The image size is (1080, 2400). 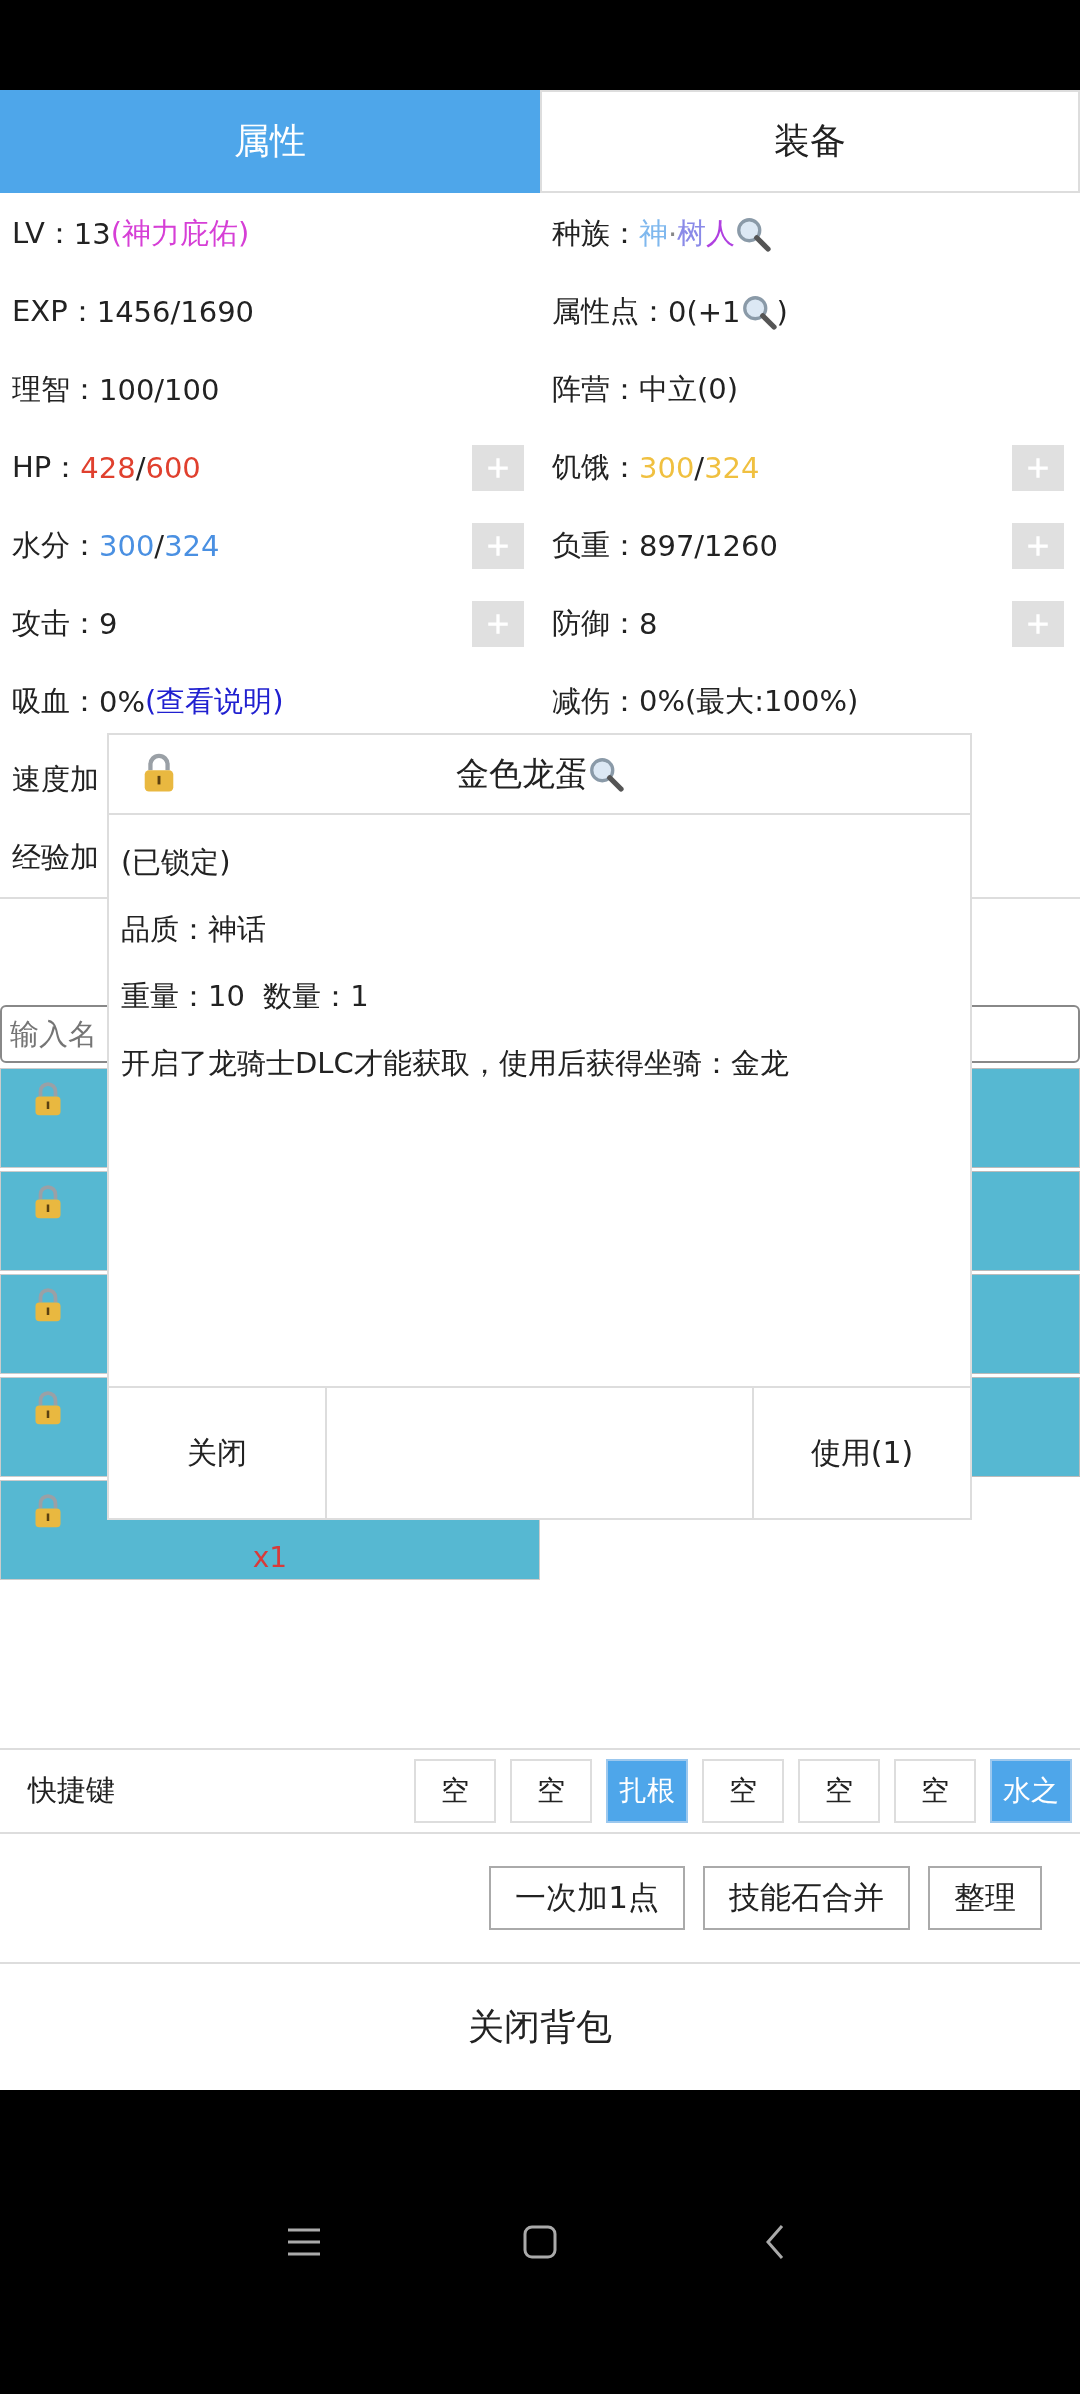 I want to click on stat-label: 减伤：, so click(x=595, y=701).